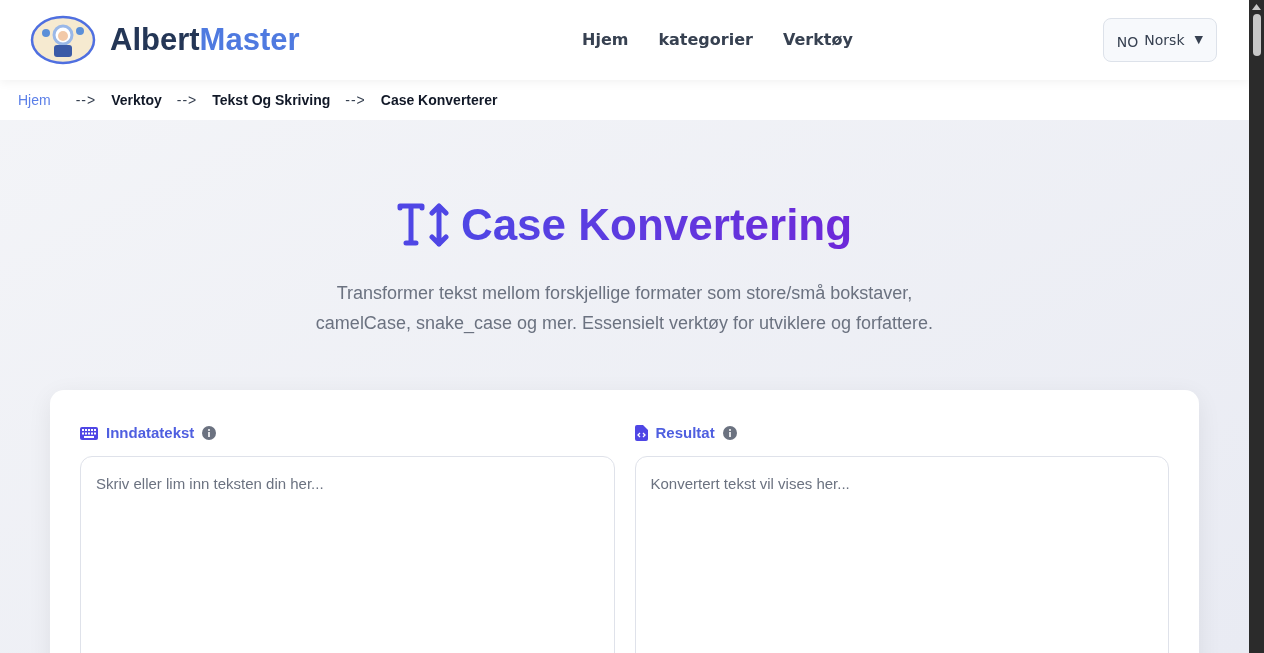 This screenshot has width=1264, height=653. Describe the element at coordinates (150, 432) in the screenshot. I see `panel-label: Inndatatekst` at that location.